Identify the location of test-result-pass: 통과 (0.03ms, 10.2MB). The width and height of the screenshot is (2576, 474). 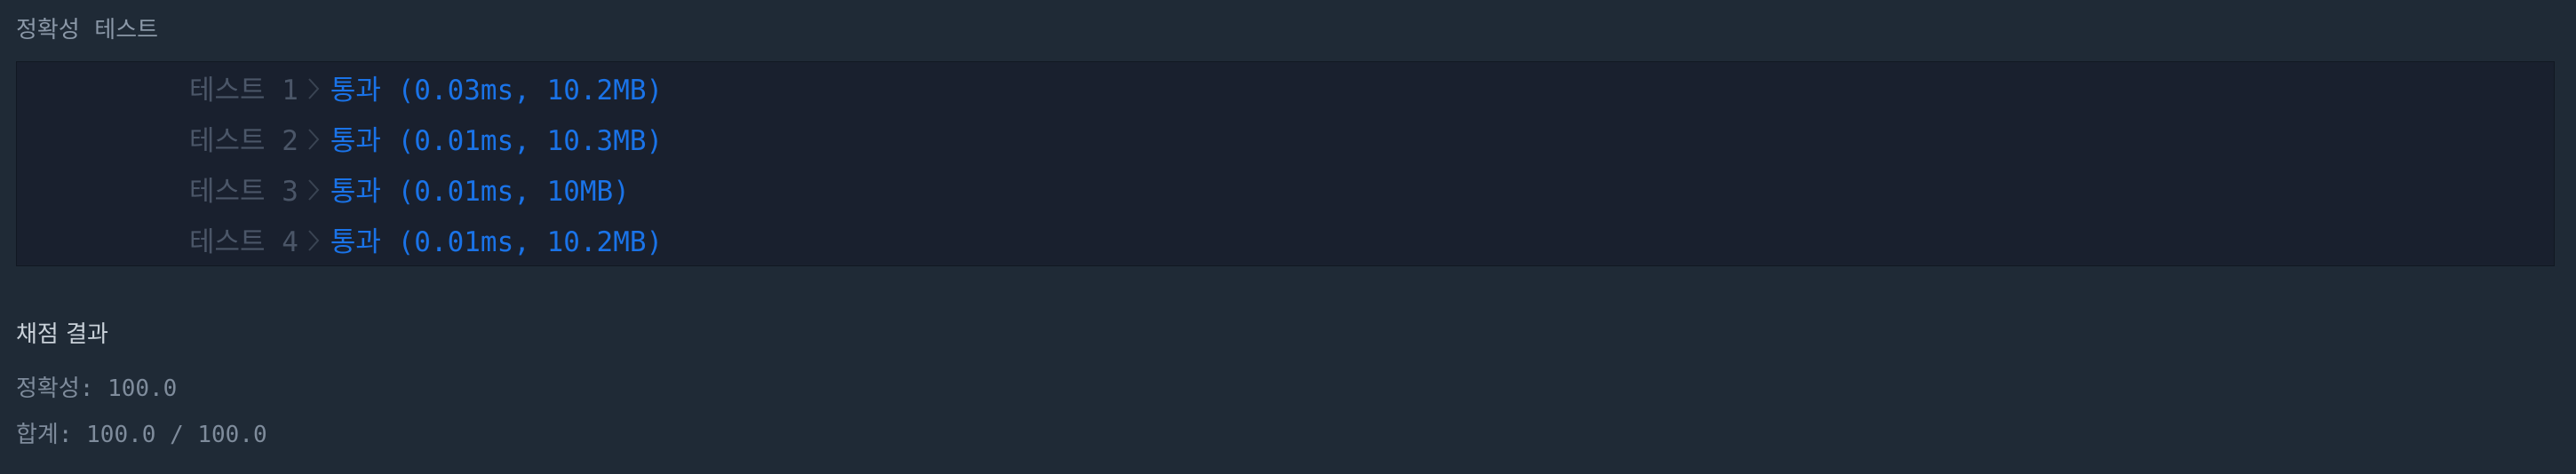
(497, 90).